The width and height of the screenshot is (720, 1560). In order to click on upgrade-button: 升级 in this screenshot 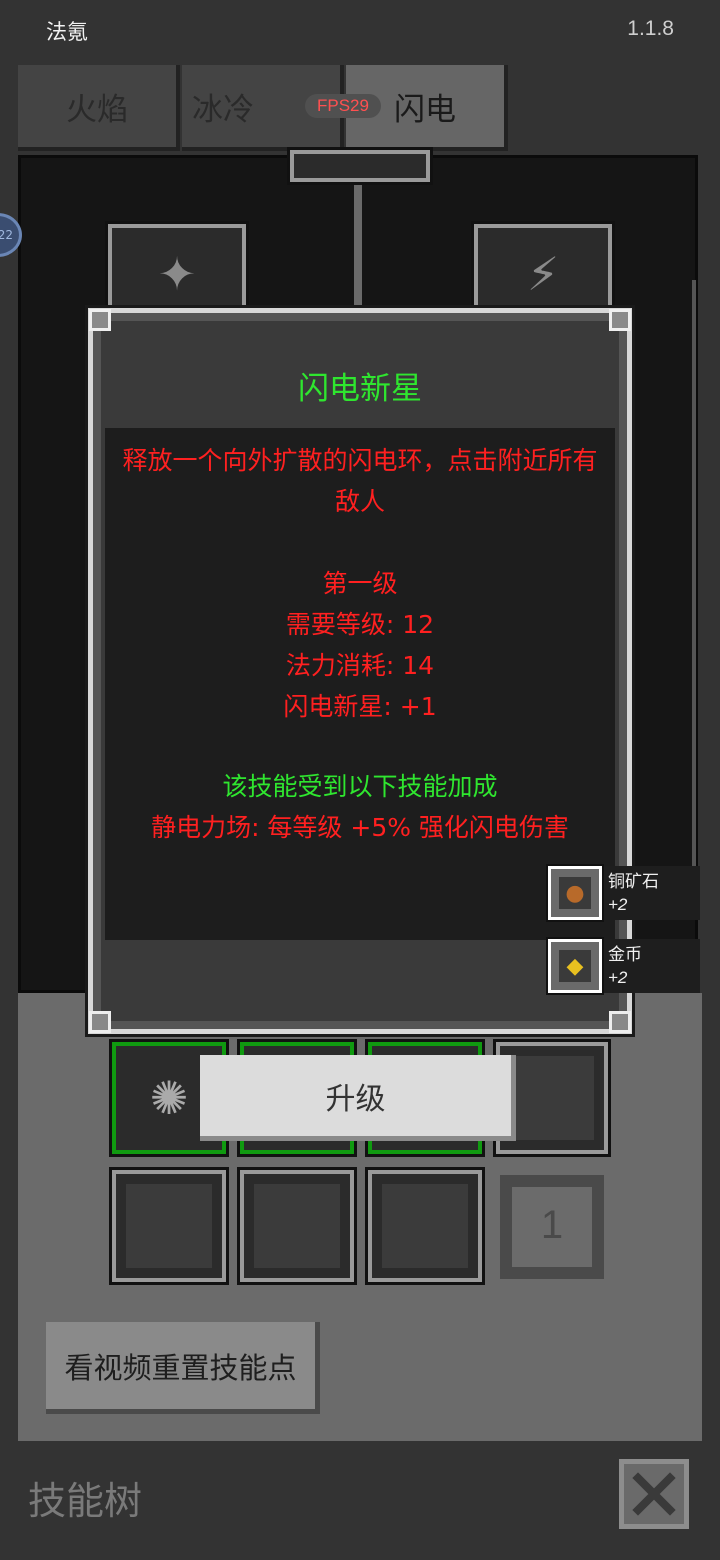, I will do `click(358, 1098)`.